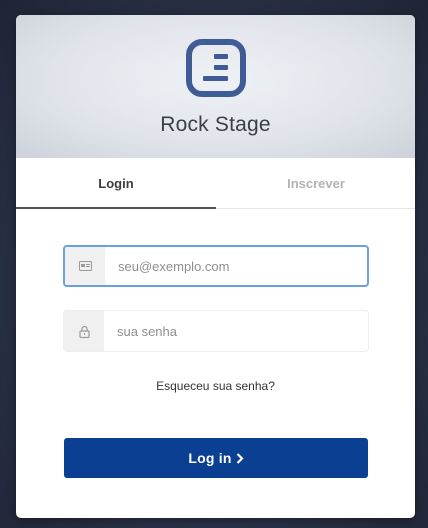 This screenshot has height=528, width=428. Describe the element at coordinates (315, 183) in the screenshot. I see `tab-signup: Inscrever` at that location.